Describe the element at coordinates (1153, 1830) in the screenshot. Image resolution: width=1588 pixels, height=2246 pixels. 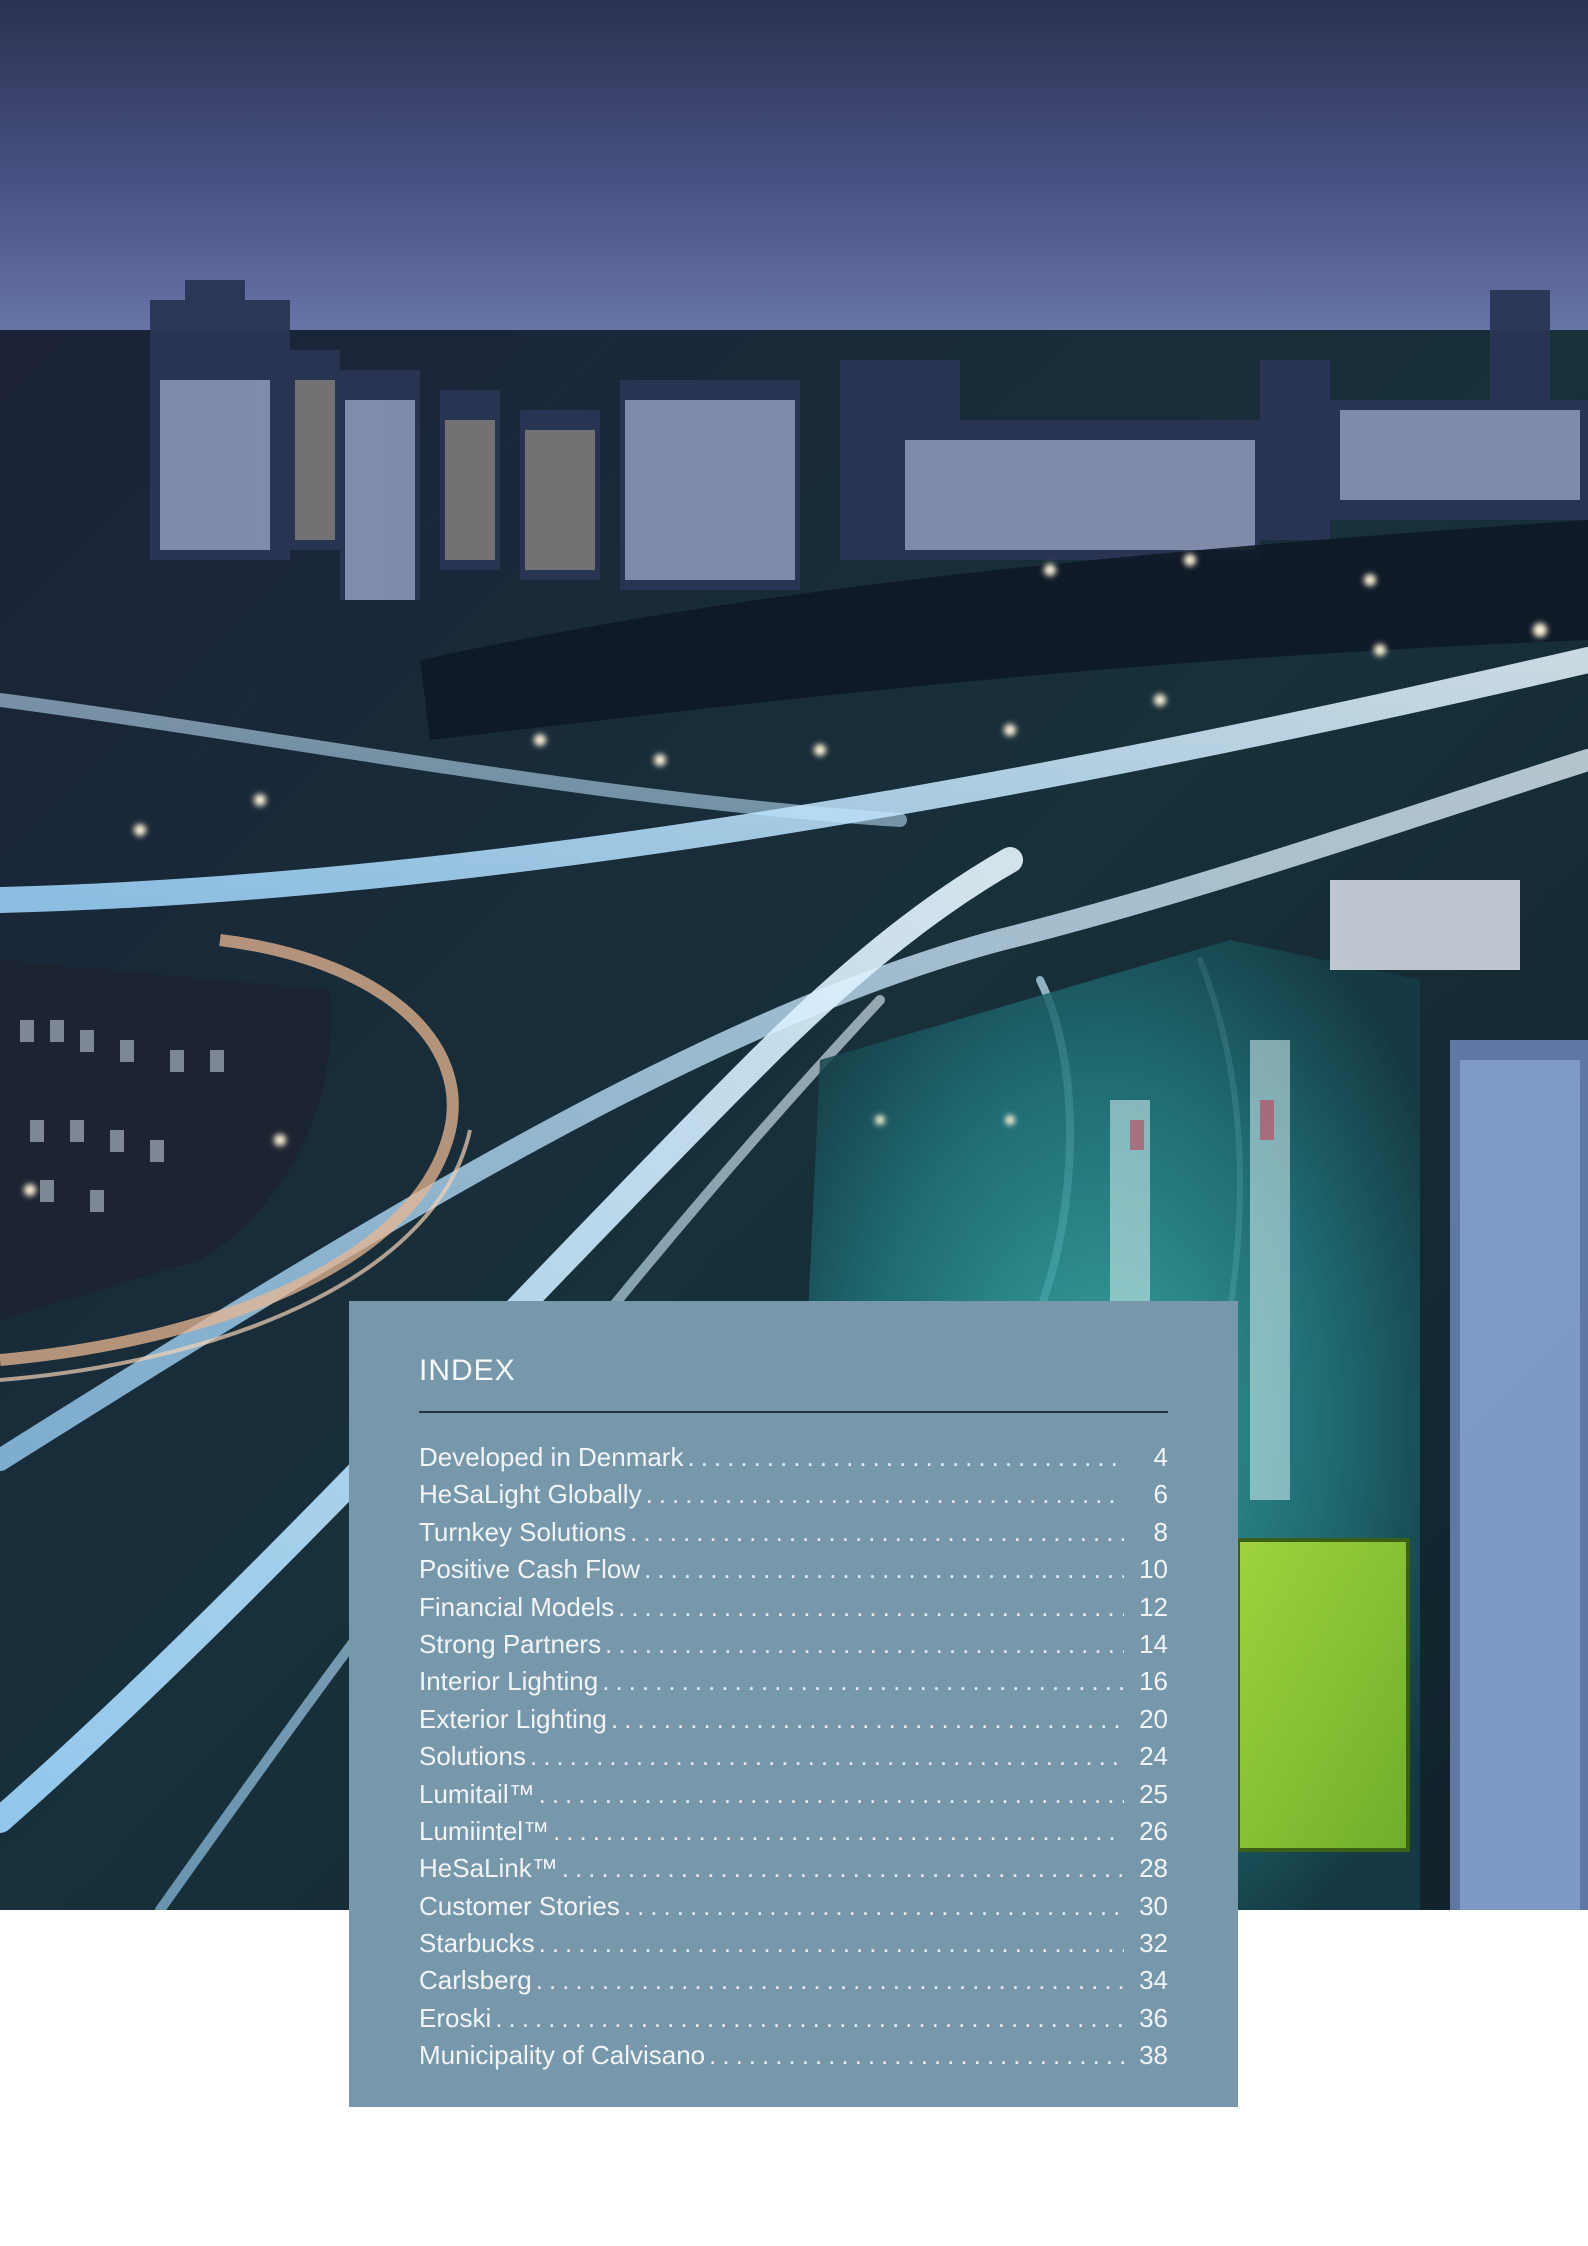
I see `index-entry-page: 26` at that location.